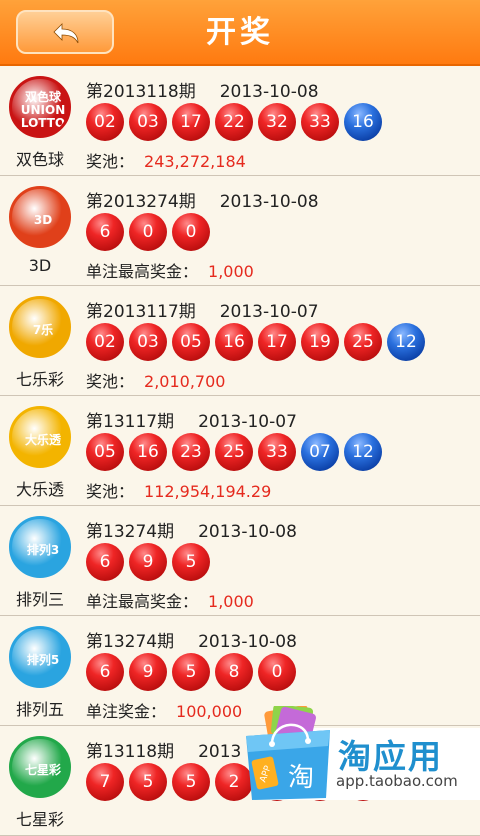 The image size is (480, 836). I want to click on draw-meta: 第2013118期 2013-10-08, so click(202, 89).